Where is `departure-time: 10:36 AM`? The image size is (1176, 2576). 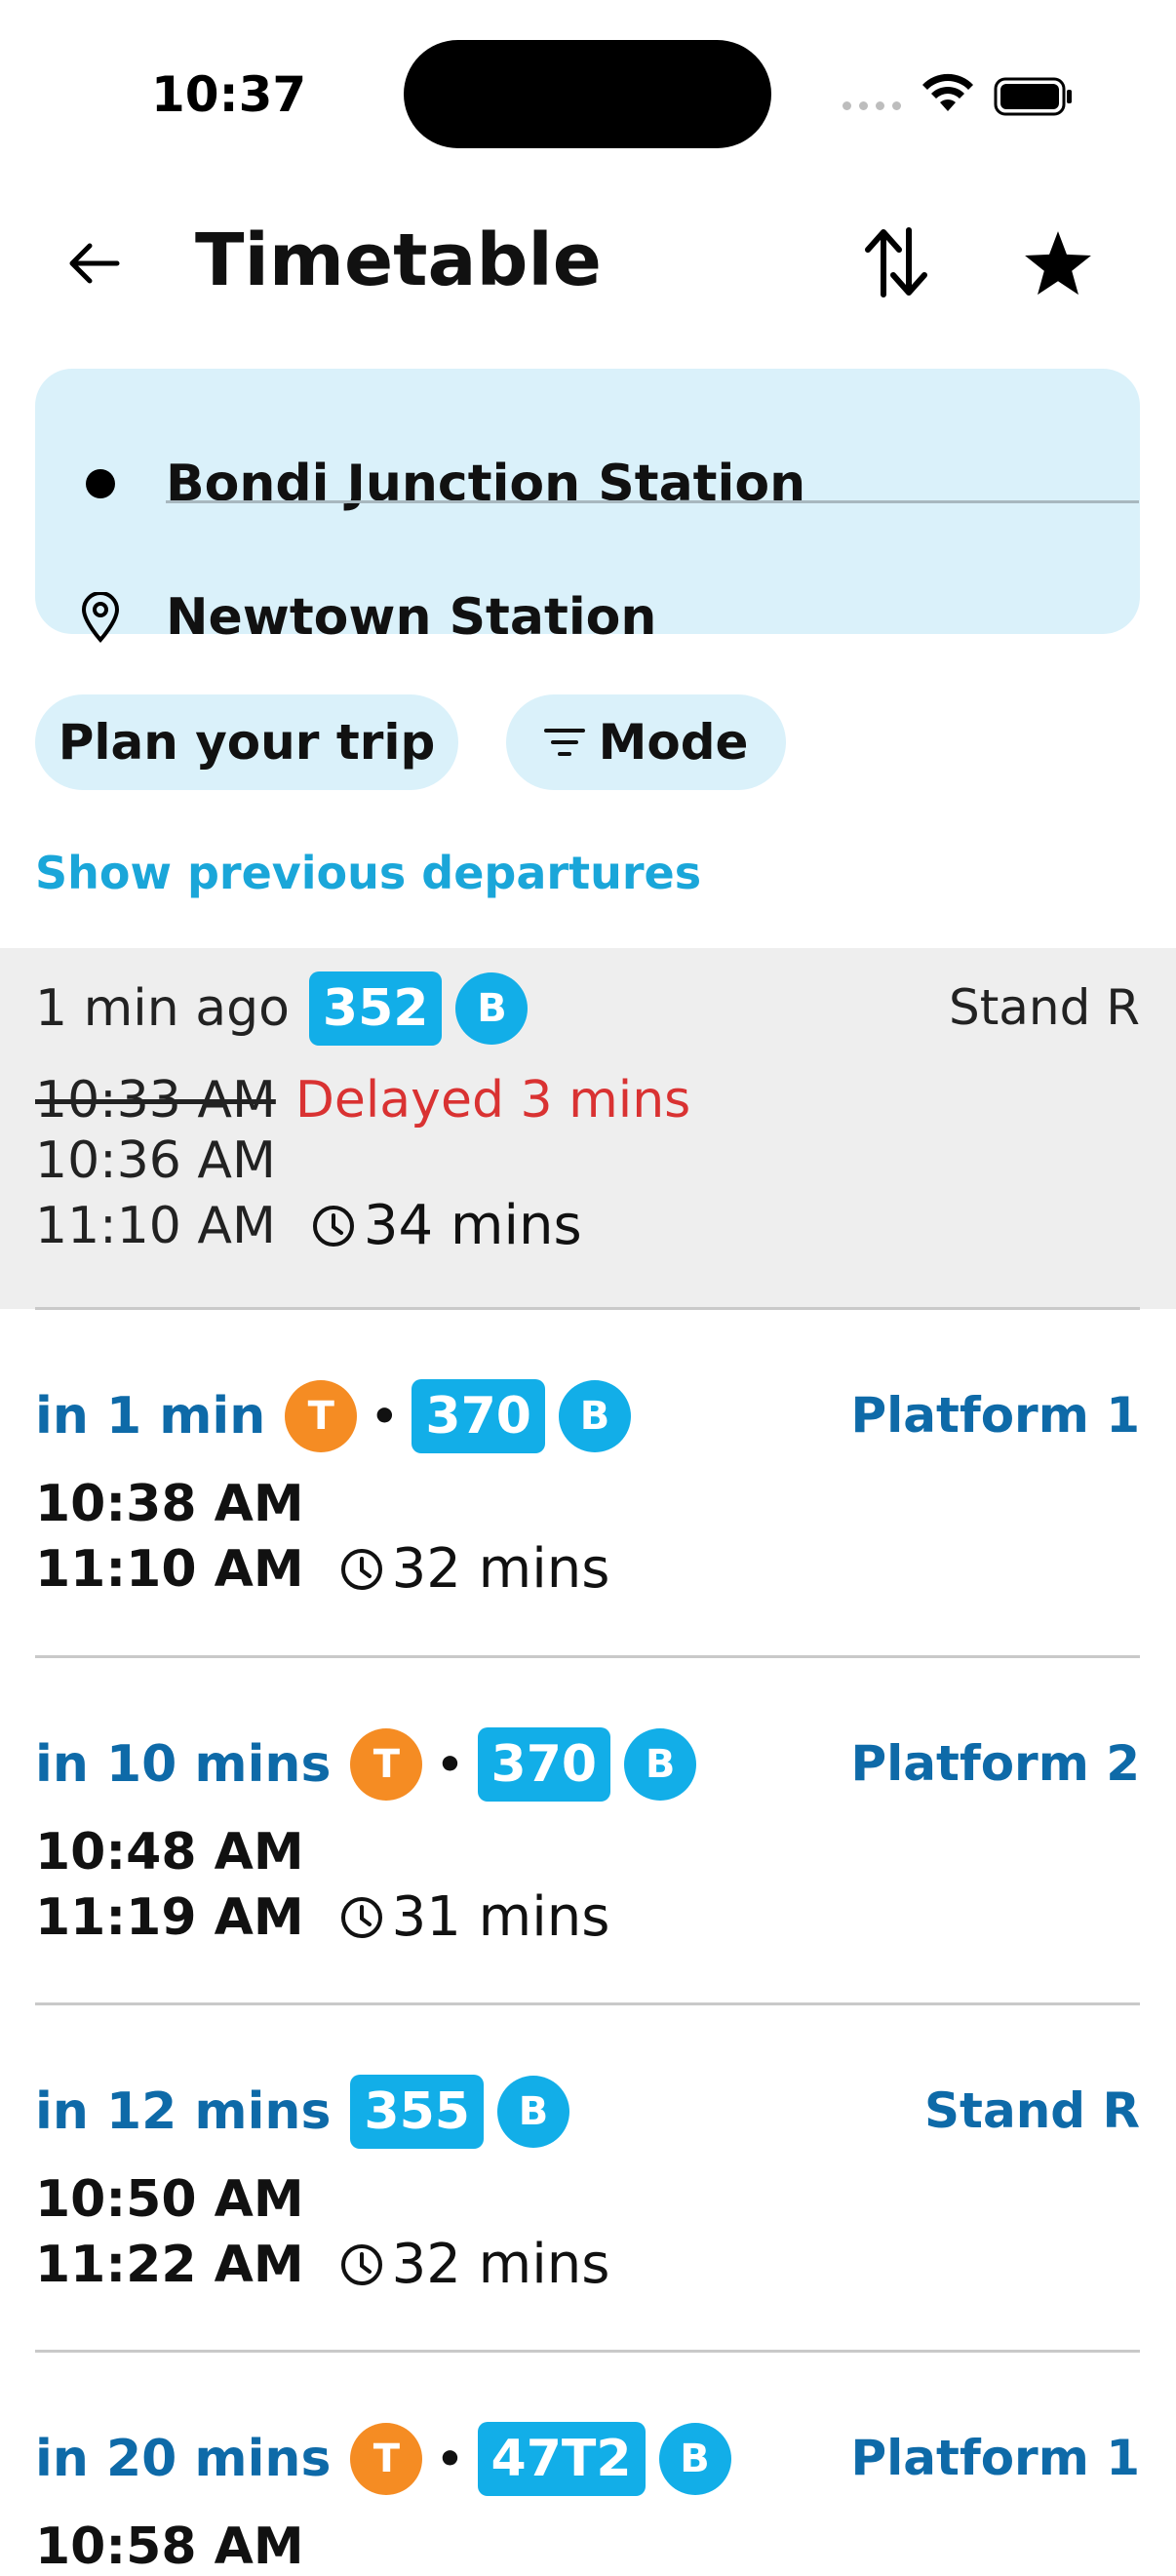
departure-time: 10:36 AM is located at coordinates (155, 1160).